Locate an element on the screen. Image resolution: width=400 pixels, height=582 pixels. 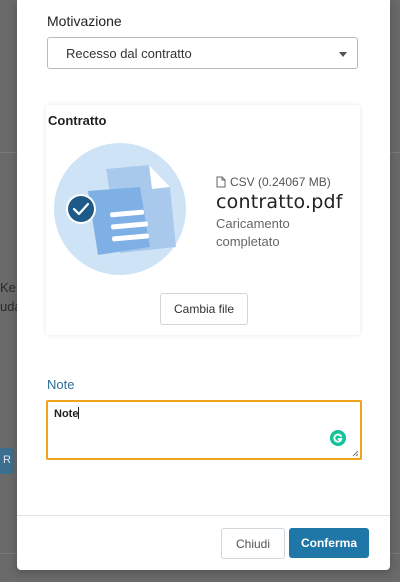
document-illustration-icon is located at coordinates (120, 209).